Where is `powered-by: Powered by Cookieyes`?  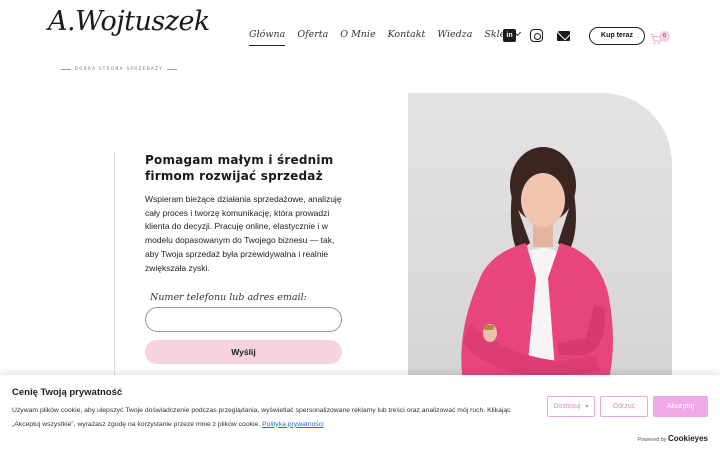 powered-by: Powered by Cookieyes is located at coordinates (672, 438).